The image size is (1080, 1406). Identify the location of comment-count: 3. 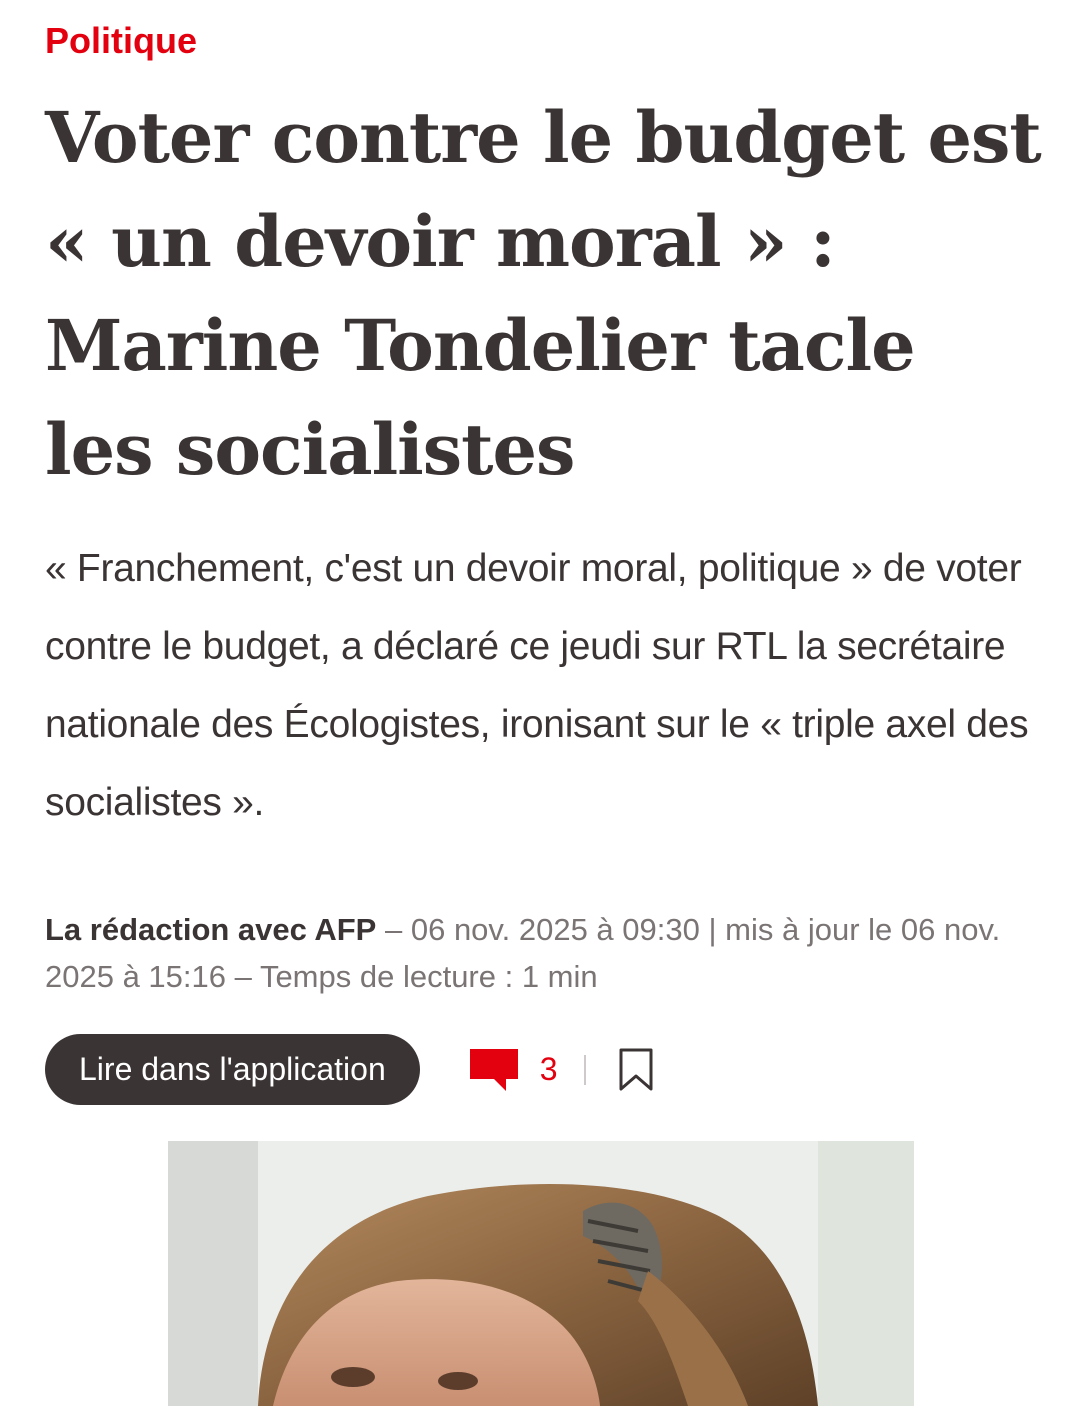
(548, 1069).